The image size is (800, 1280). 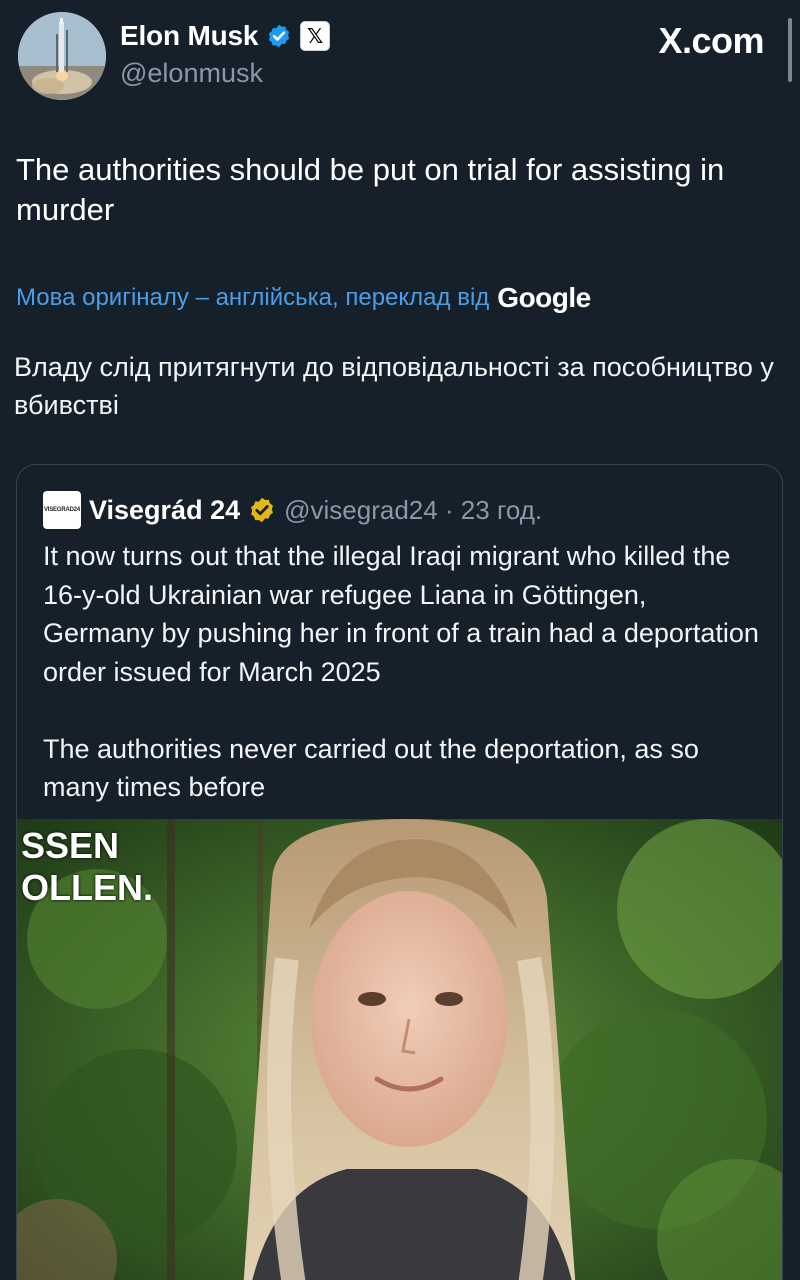 What do you see at coordinates (189, 36) in the screenshot?
I see `author-name: Elon Musk` at bounding box center [189, 36].